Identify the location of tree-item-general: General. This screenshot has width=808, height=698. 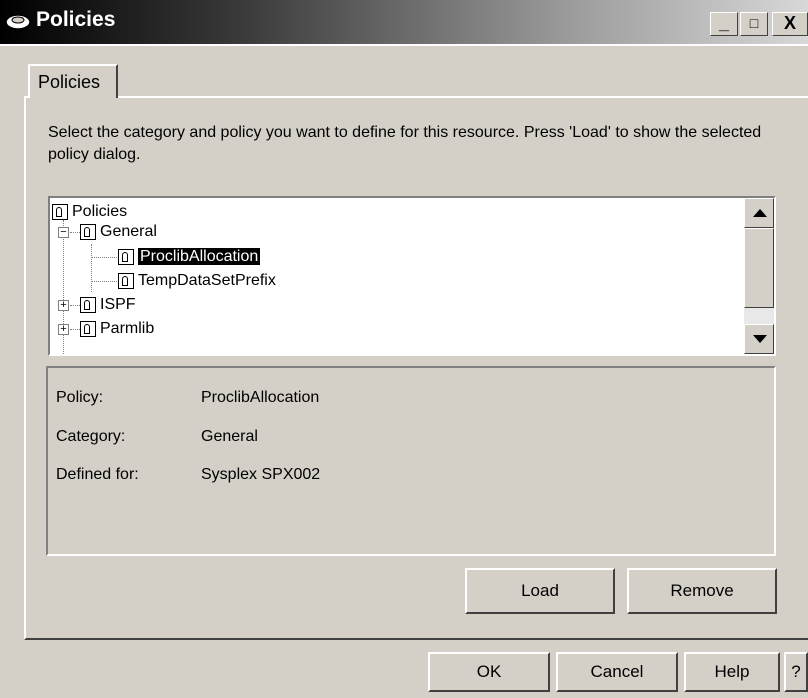
(118, 232).